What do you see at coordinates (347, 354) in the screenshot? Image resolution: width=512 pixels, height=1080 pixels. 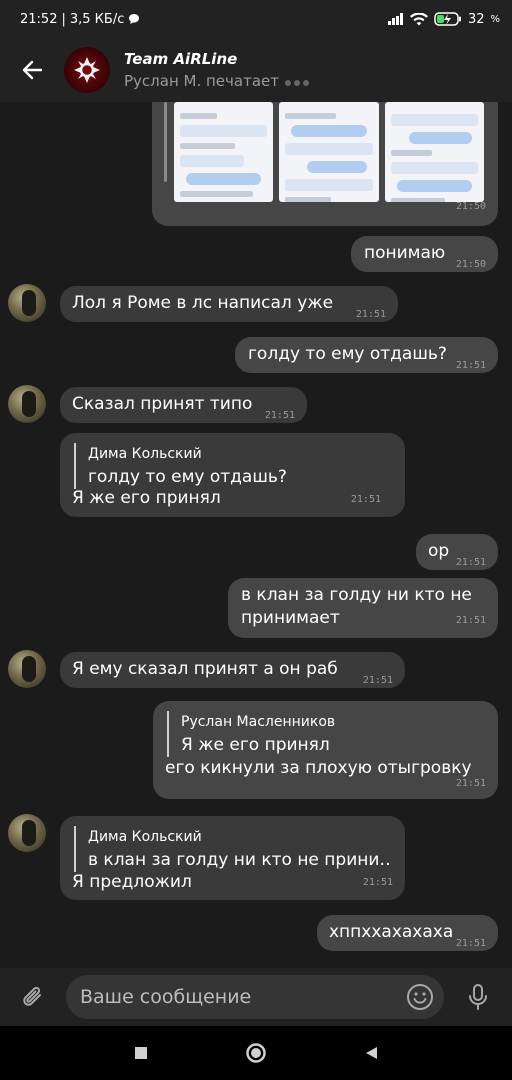 I see `message-text: голду то ему отдашь?` at bounding box center [347, 354].